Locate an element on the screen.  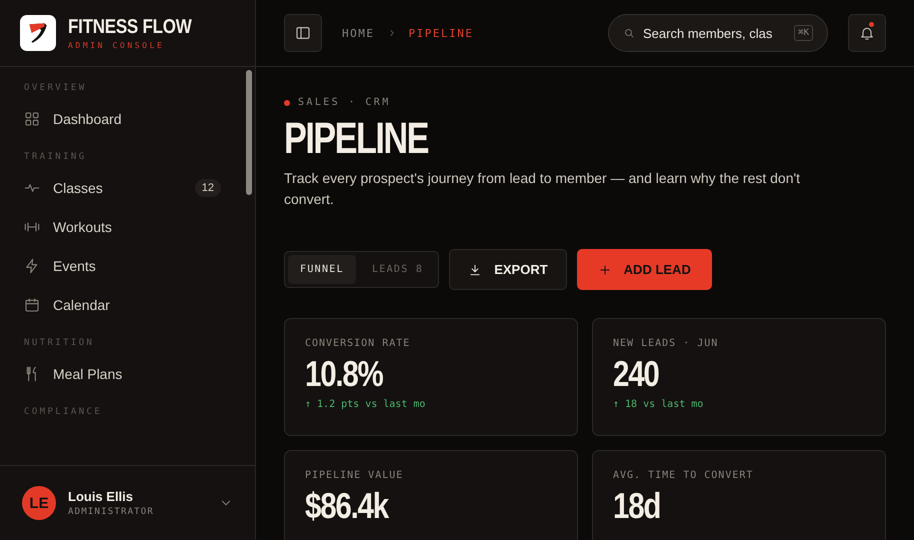
status-dot is located at coordinates (287, 103).